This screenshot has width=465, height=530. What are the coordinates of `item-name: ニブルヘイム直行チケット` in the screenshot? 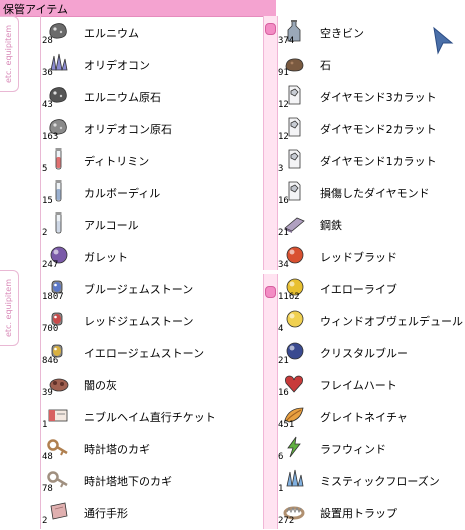 It's located at (150, 417).